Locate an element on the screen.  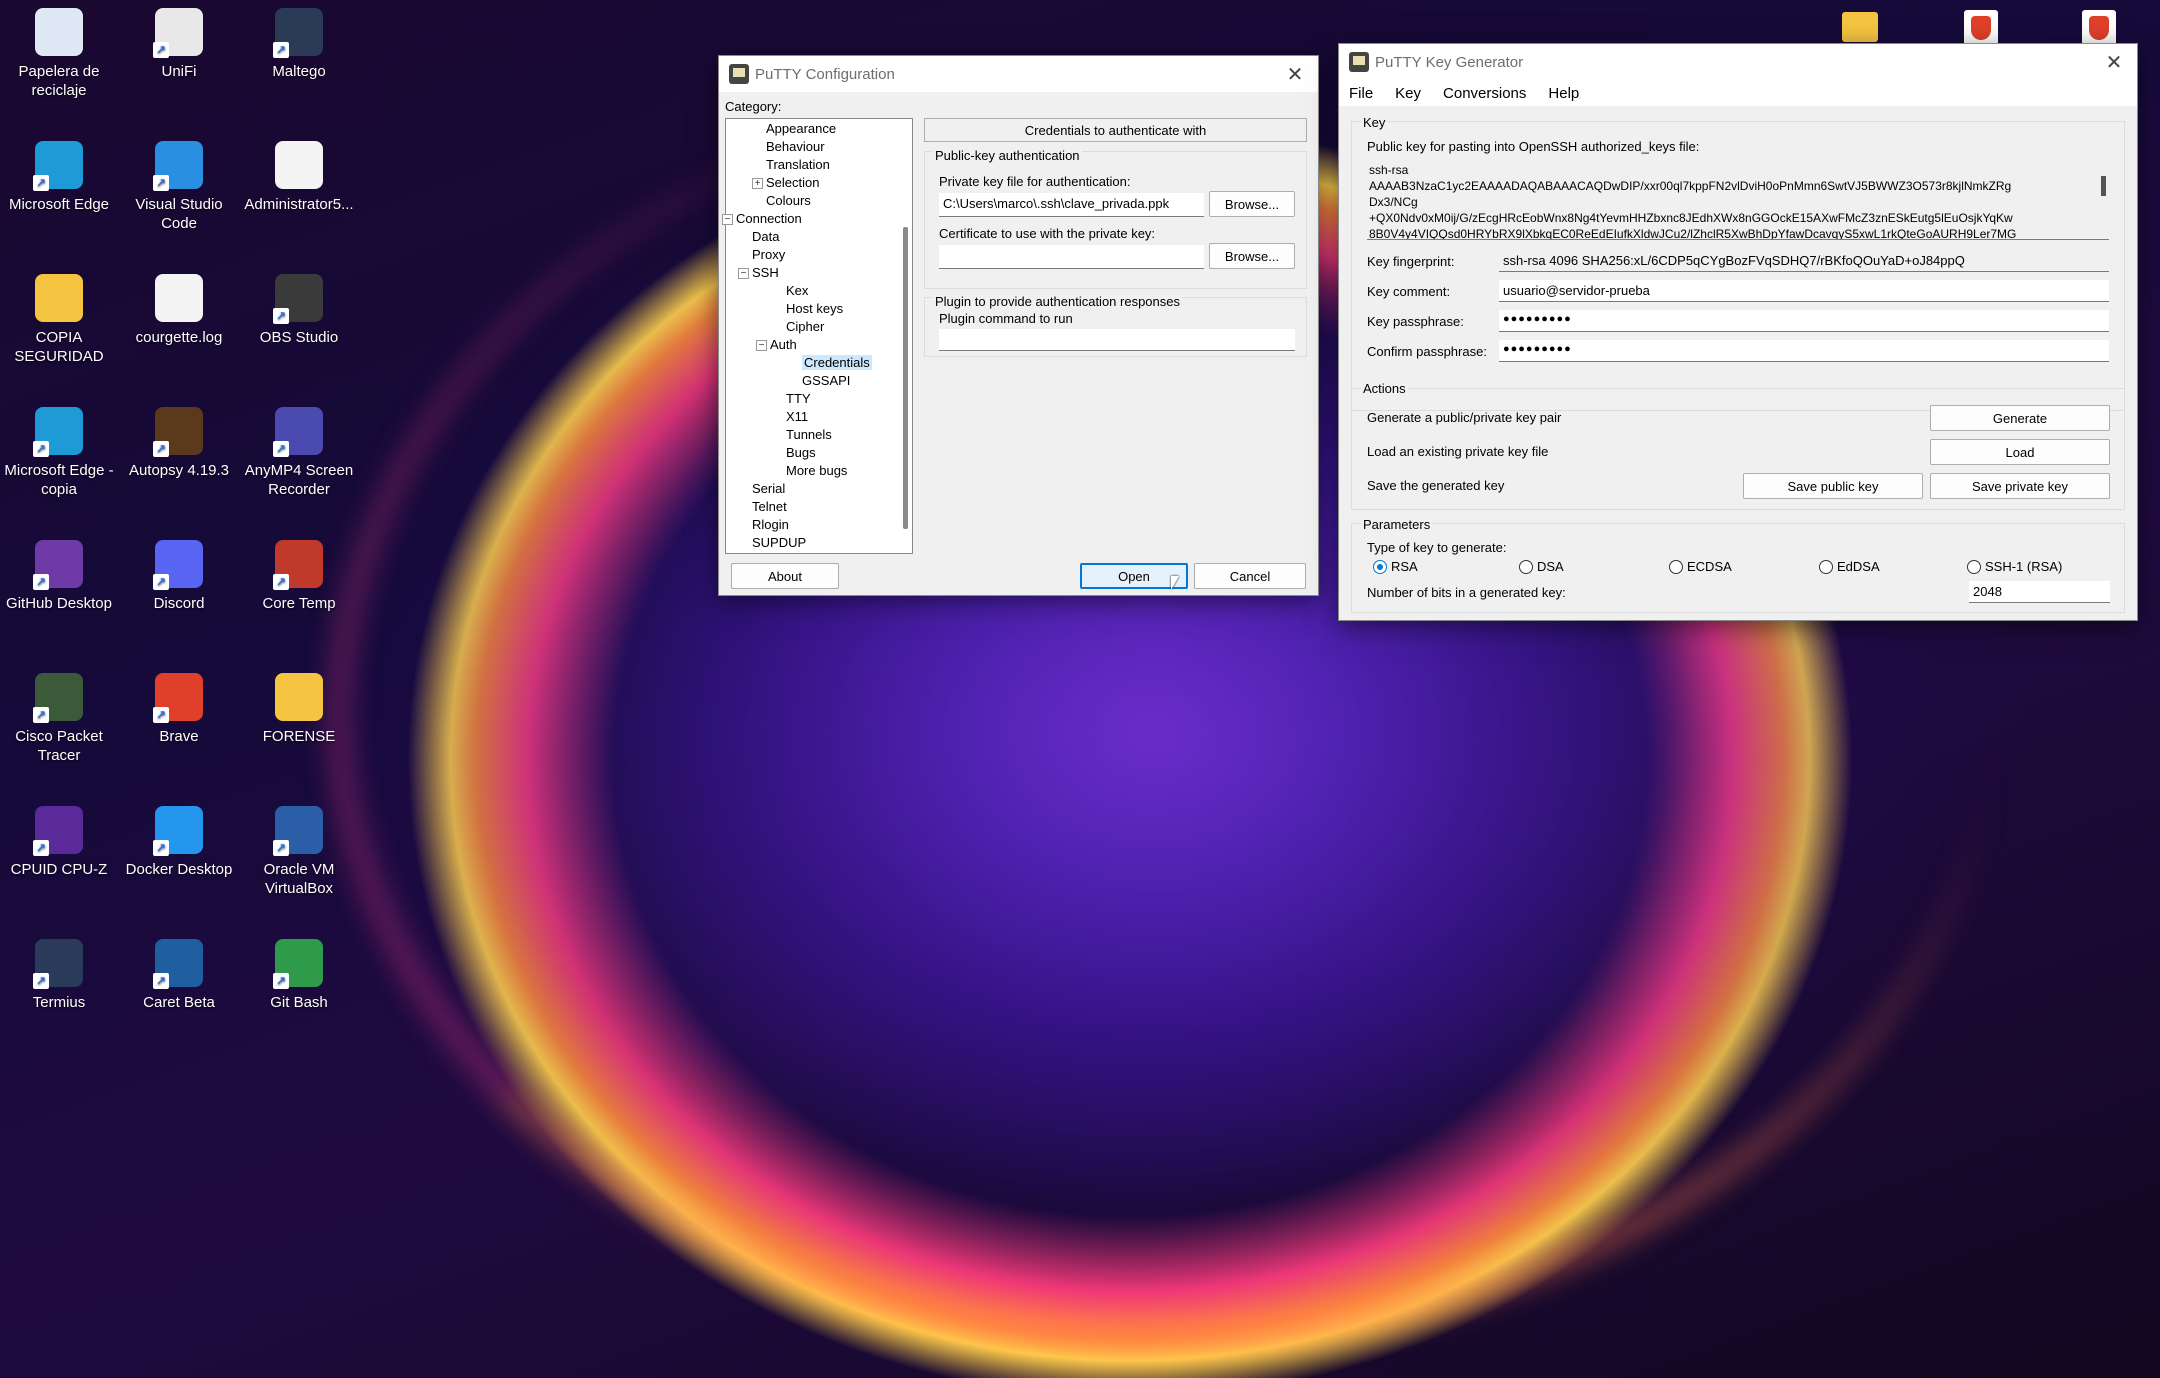
desktop-icon: ↗ Cisco Packet Tracer is located at coordinates (59, 719).